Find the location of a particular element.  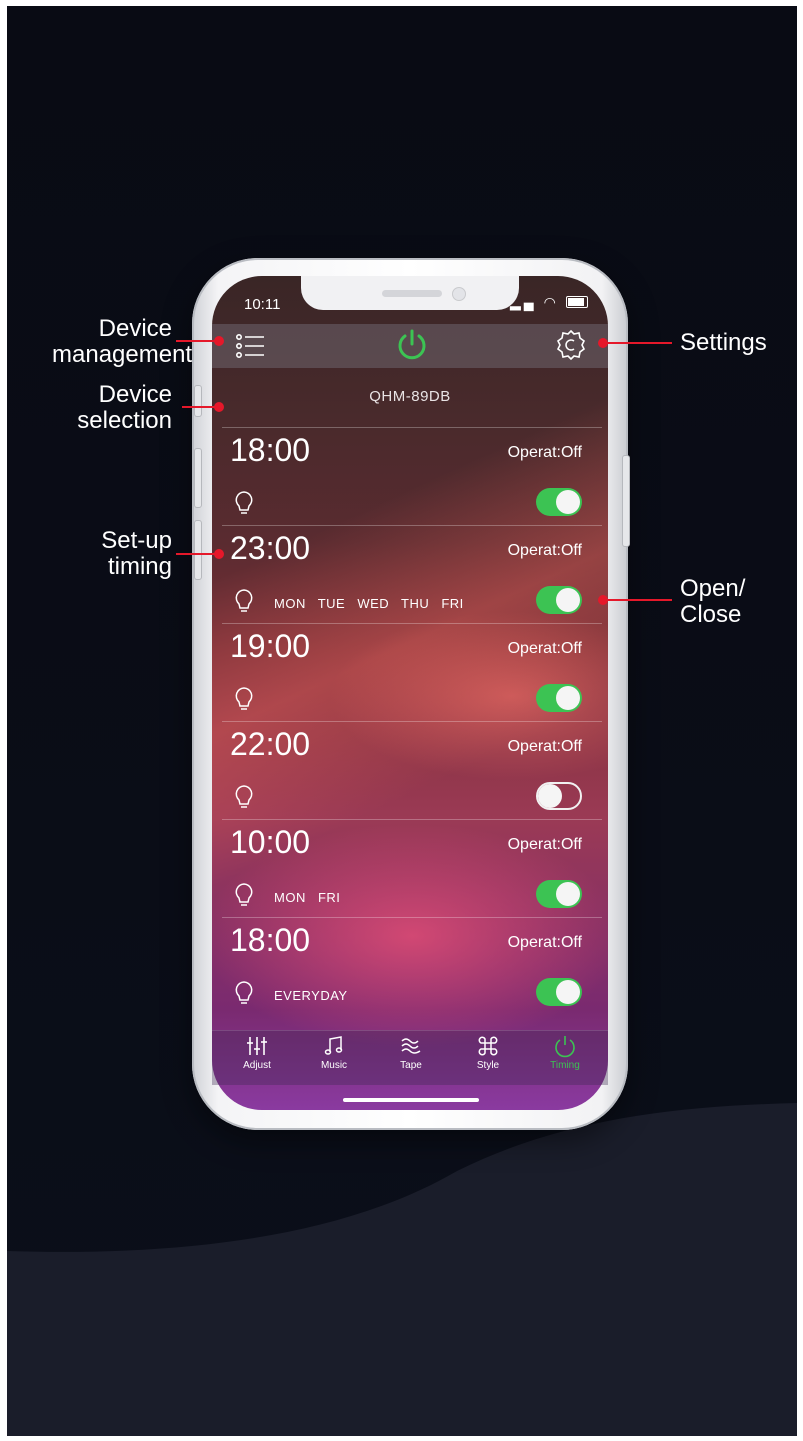

status-time: 10:11 is located at coordinates (262, 304).